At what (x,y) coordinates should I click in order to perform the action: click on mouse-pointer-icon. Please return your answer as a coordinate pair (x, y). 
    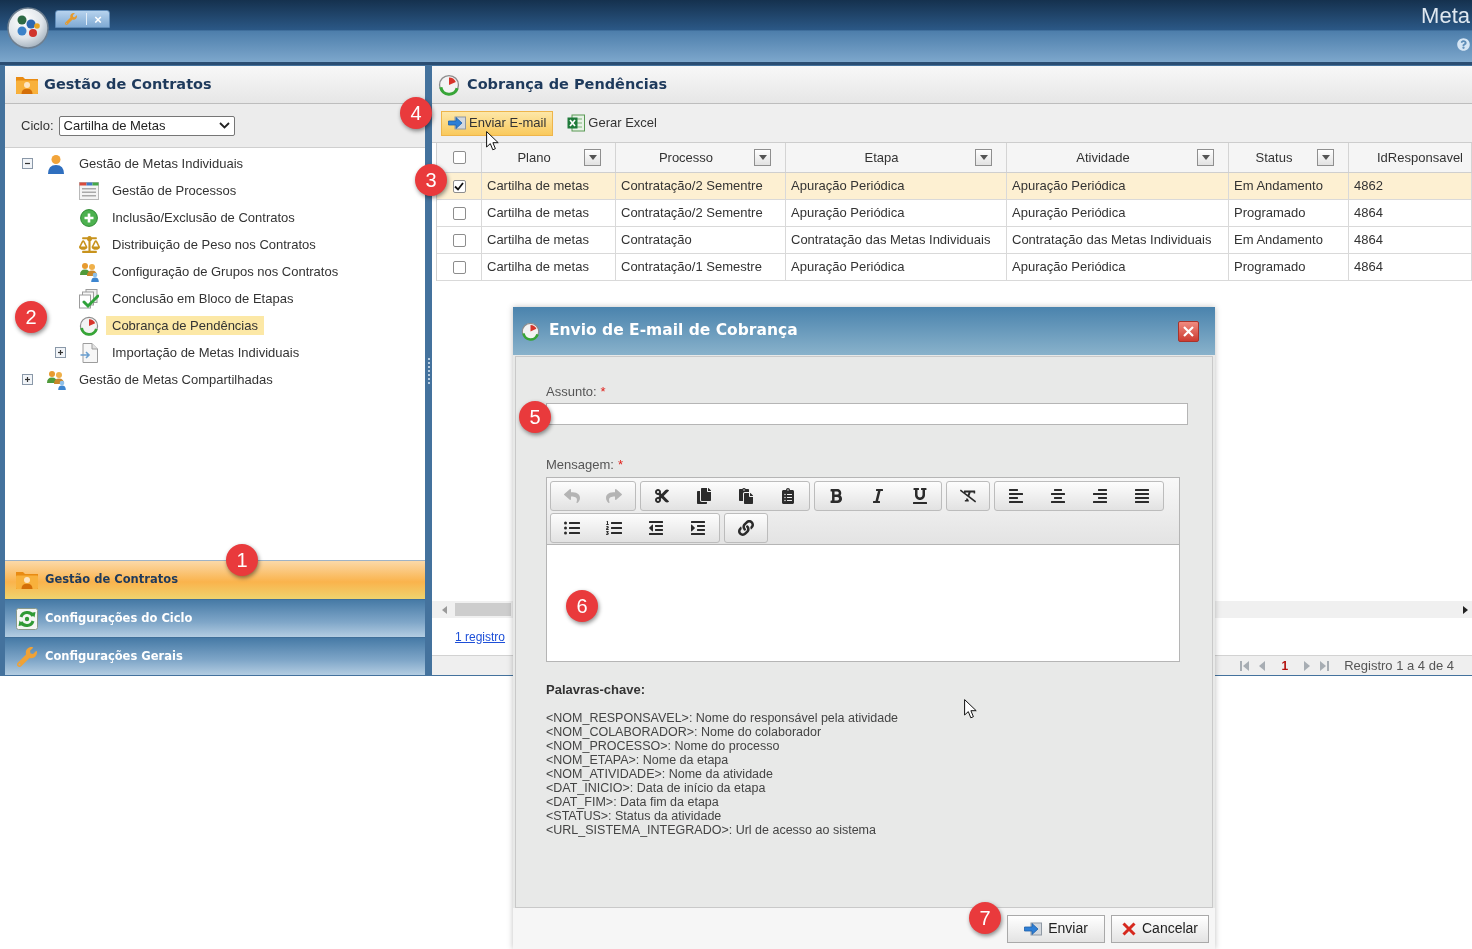
    Looking at the image, I should click on (970, 709).